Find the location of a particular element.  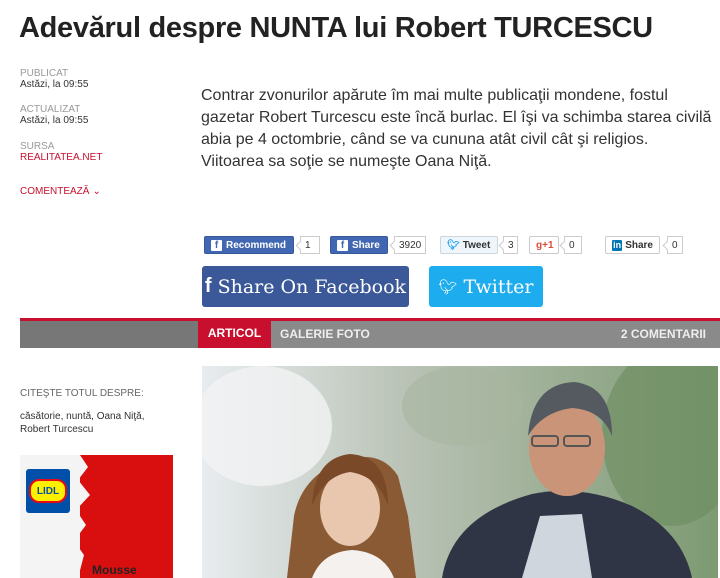

source-link: REALITATEA.NET is located at coordinates (61, 157).